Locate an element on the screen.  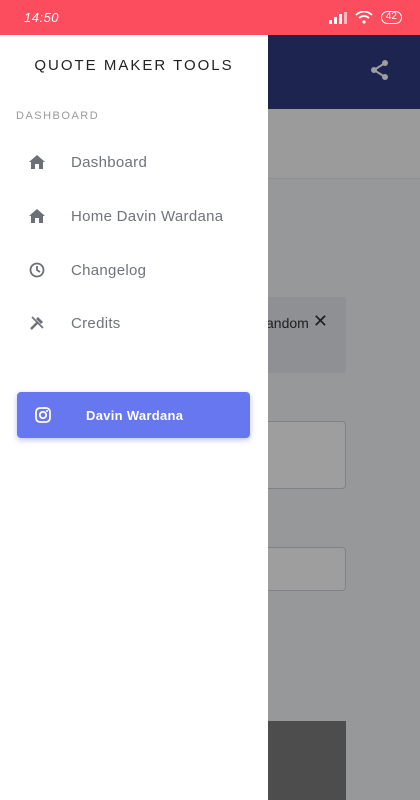
tools-icon is located at coordinates (37, 323).